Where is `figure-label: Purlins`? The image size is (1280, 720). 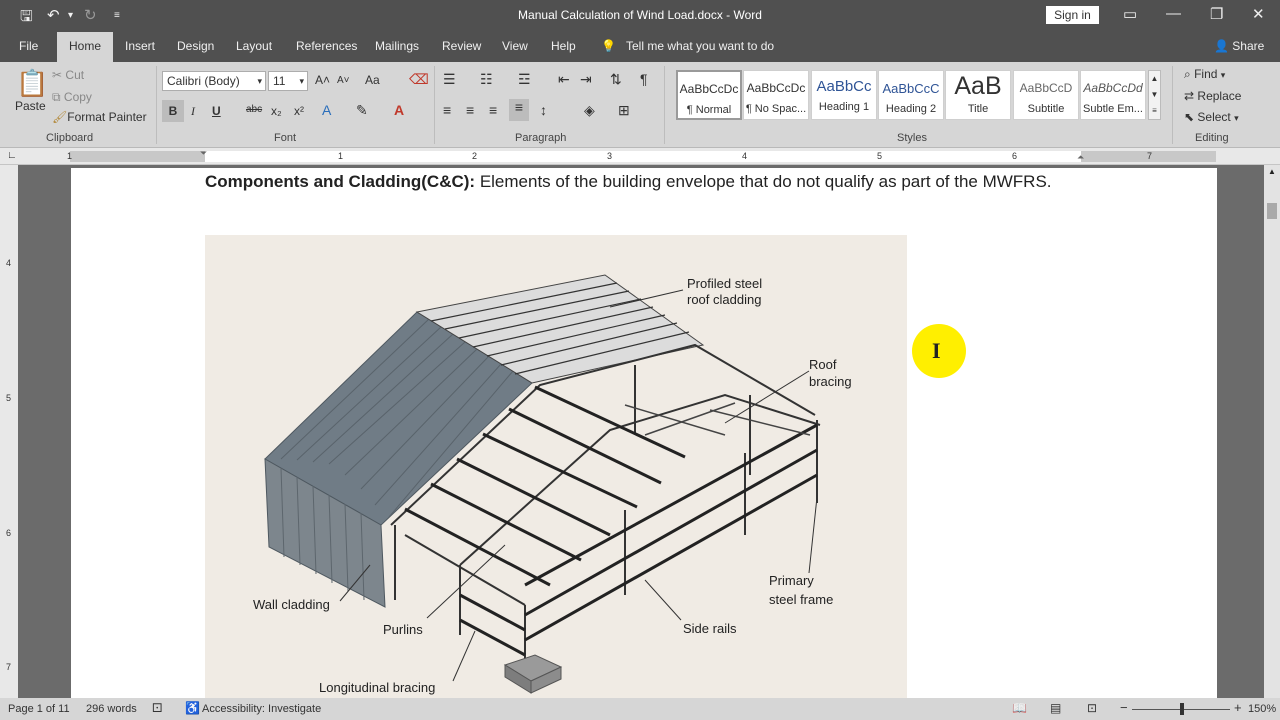 figure-label: Purlins is located at coordinates (403, 629).